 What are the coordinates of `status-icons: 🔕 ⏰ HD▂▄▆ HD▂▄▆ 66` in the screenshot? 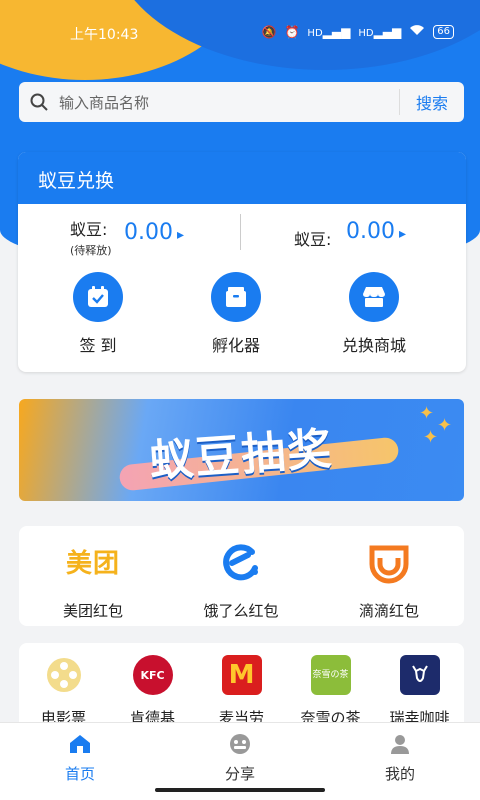 It's located at (358, 31).